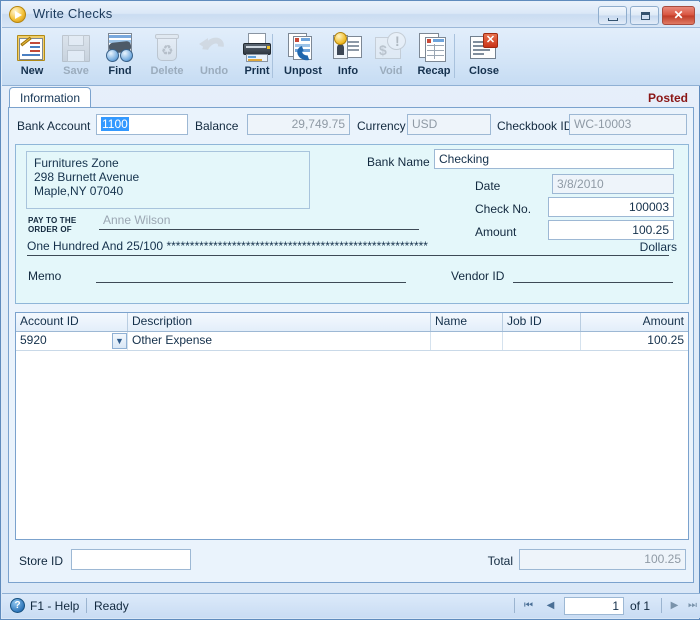  What do you see at coordinates (32, 48) in the screenshot?
I see `new-document-icon` at bounding box center [32, 48].